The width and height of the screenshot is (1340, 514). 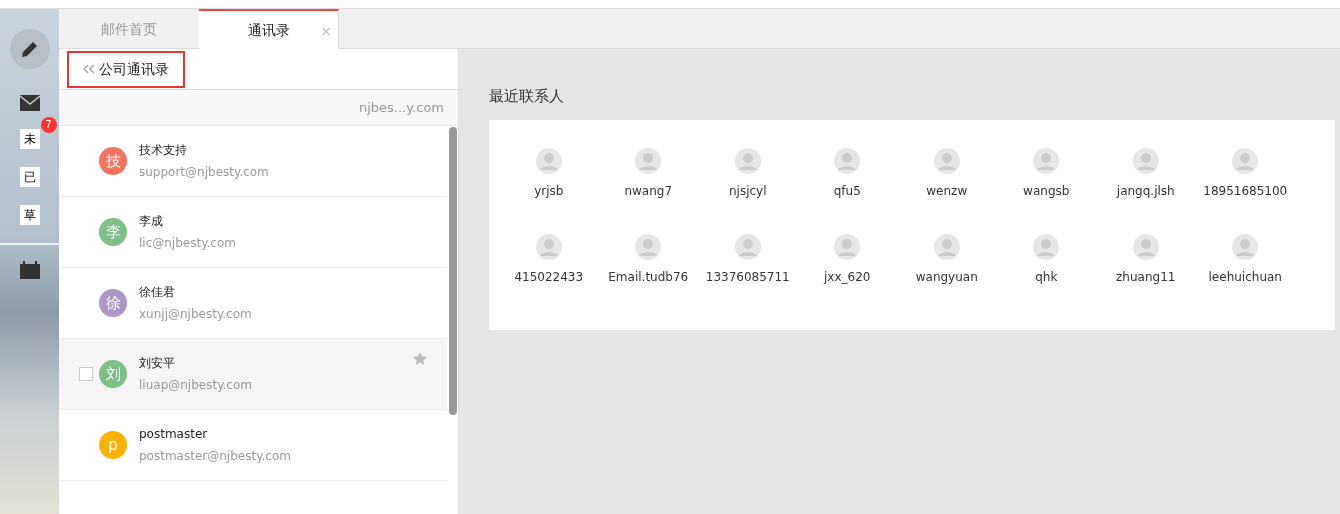 I want to click on scrollbar, so click(x=453, y=271).